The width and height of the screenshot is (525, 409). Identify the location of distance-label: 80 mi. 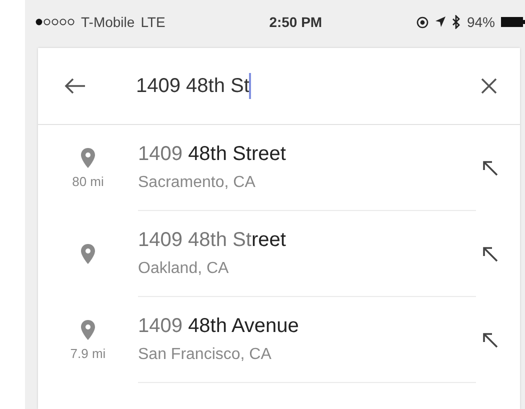
(88, 181).